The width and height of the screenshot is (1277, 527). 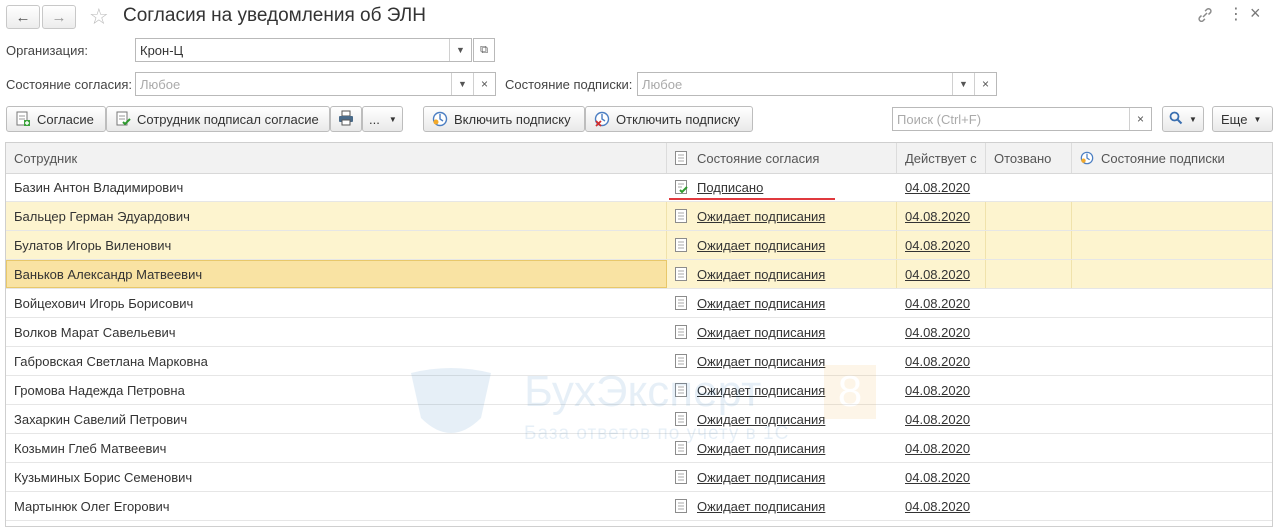 What do you see at coordinates (336, 274) in the screenshot?
I see `employee-name: Ваньков Александр Матвеевич` at bounding box center [336, 274].